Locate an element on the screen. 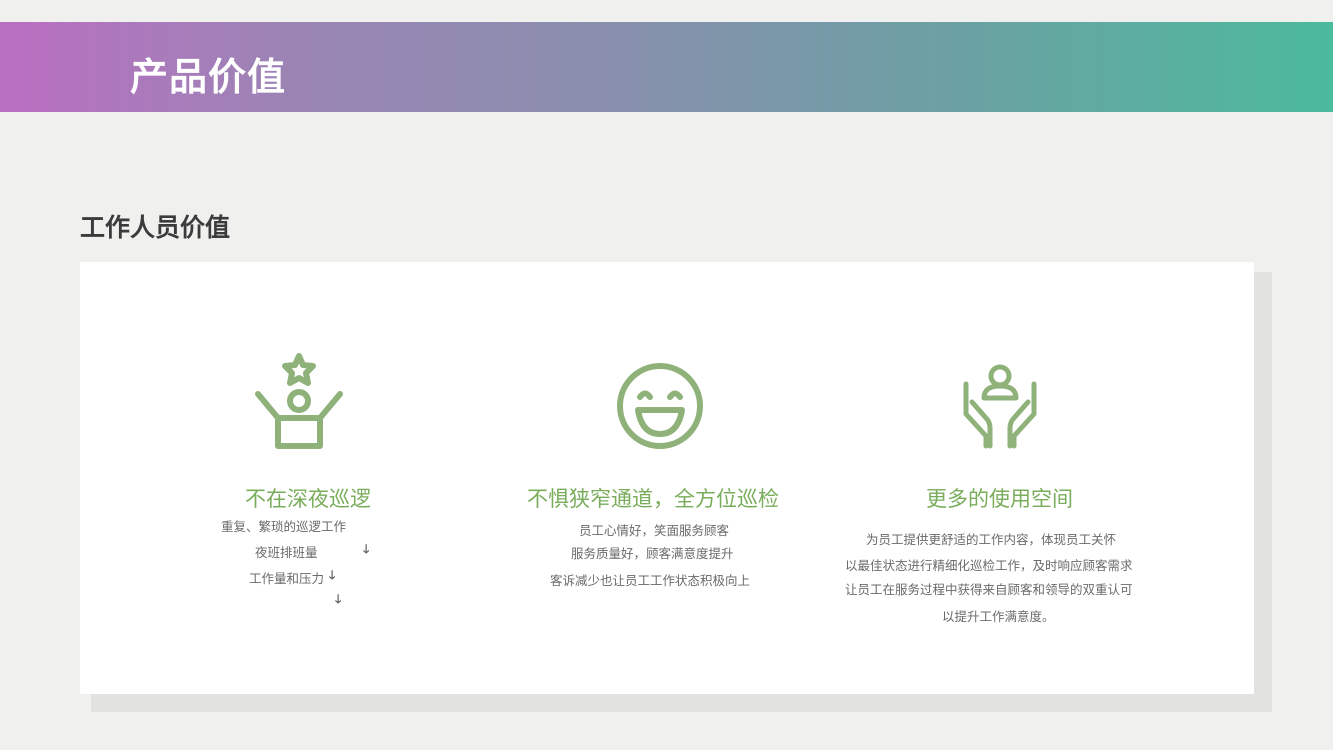 Image resolution: width=1333 pixels, height=750 pixels. column-2-title: 不惧狭窄通道，全方位巡检 is located at coordinates (653, 499).